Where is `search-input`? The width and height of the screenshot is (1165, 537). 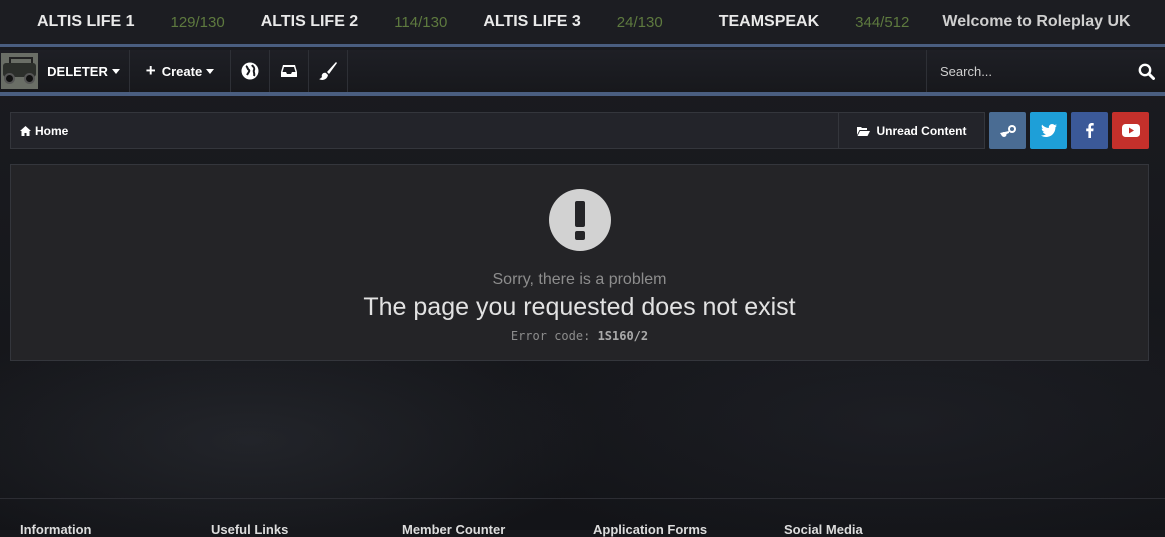
search-input is located at coordinates (1030, 71).